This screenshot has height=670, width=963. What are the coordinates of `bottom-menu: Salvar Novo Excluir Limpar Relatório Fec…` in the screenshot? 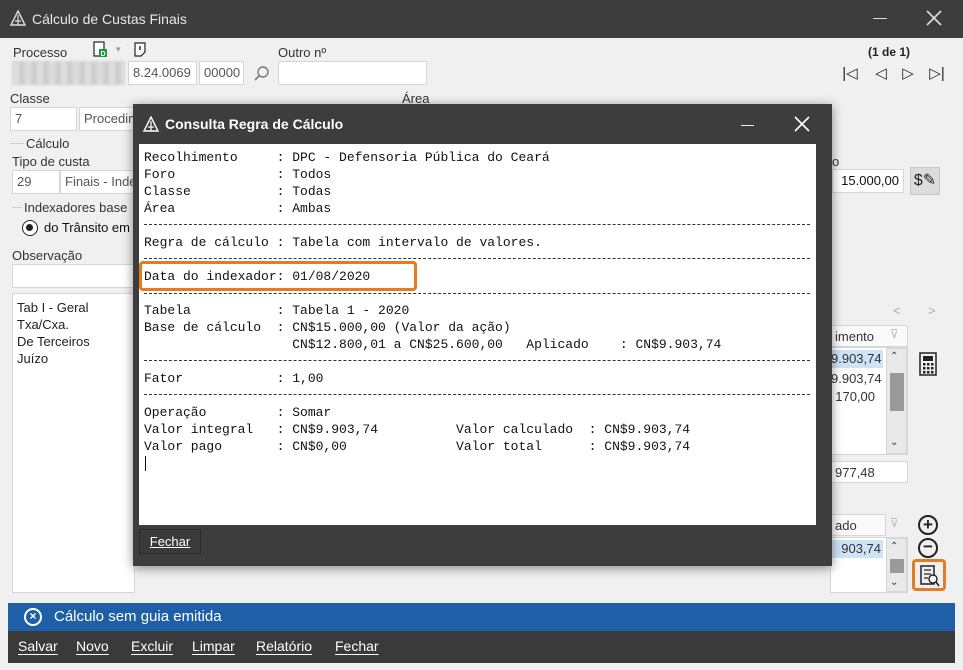 It's located at (481, 647).